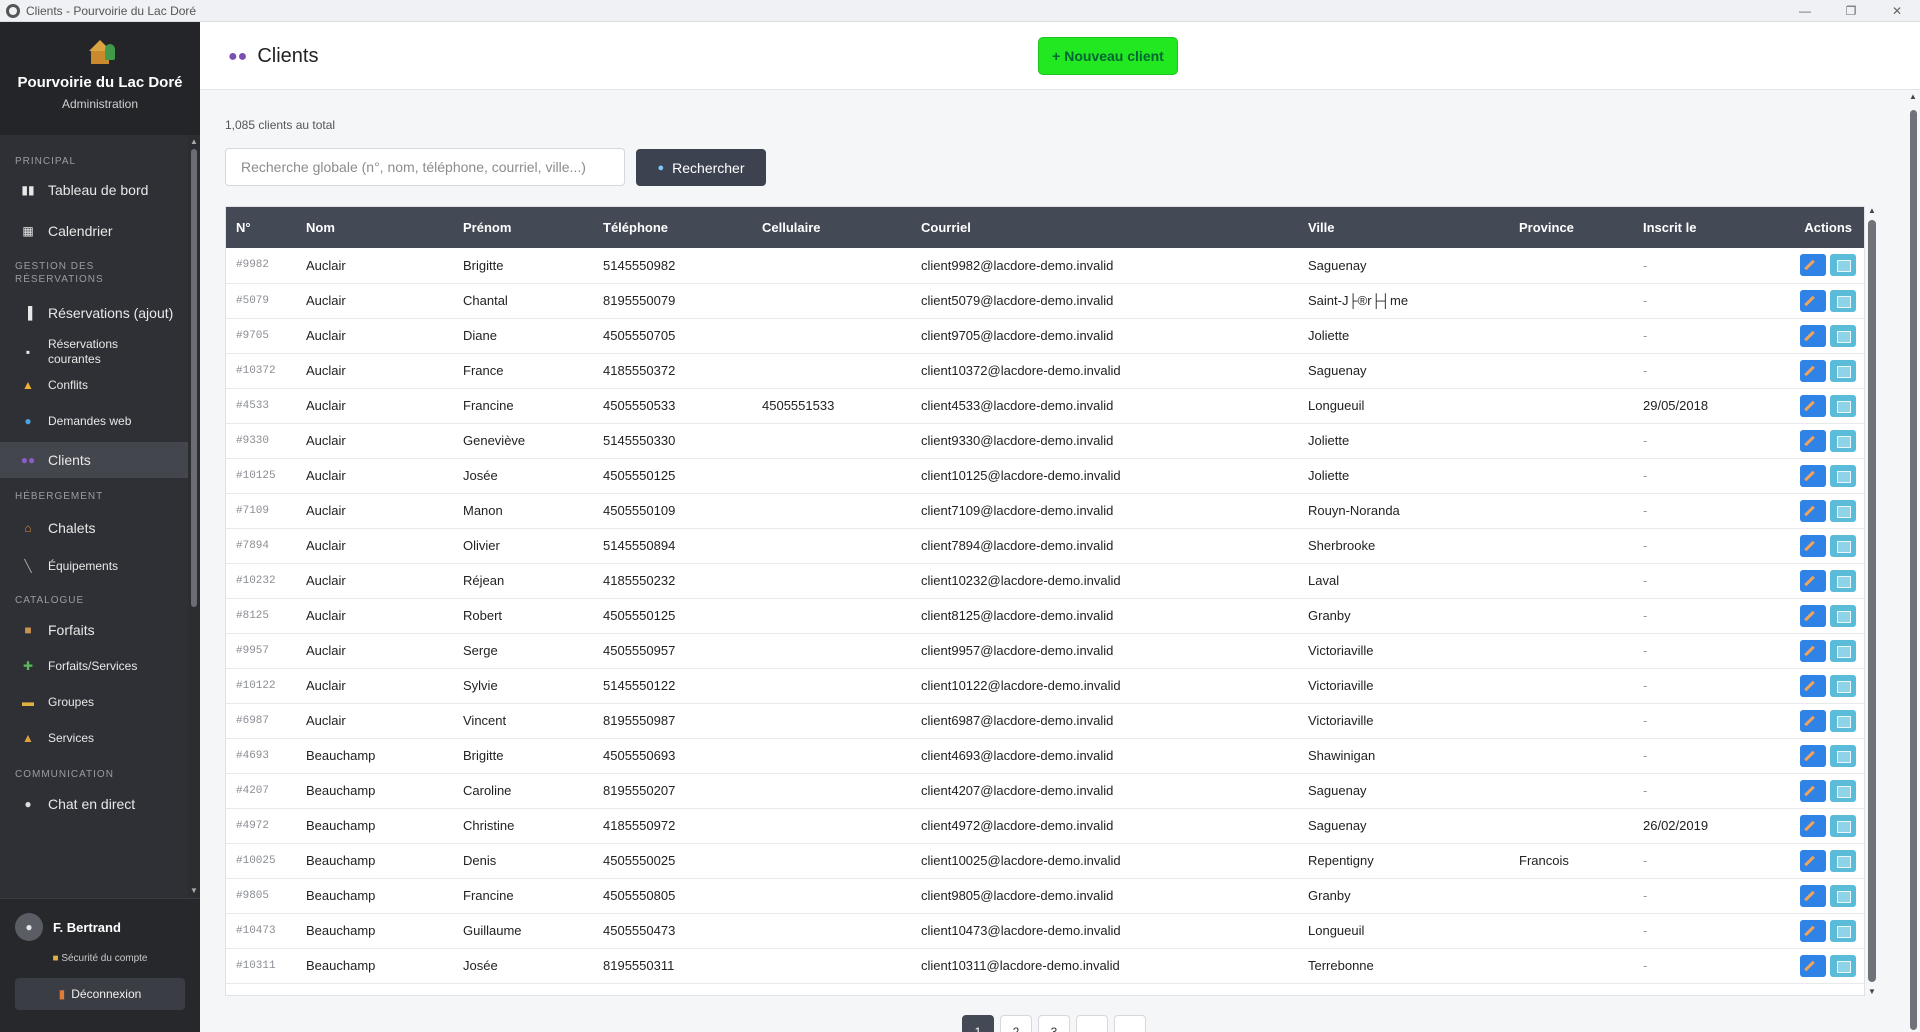  I want to click on sidebar-item-equipment: ╲ Équipements, so click(94, 566).